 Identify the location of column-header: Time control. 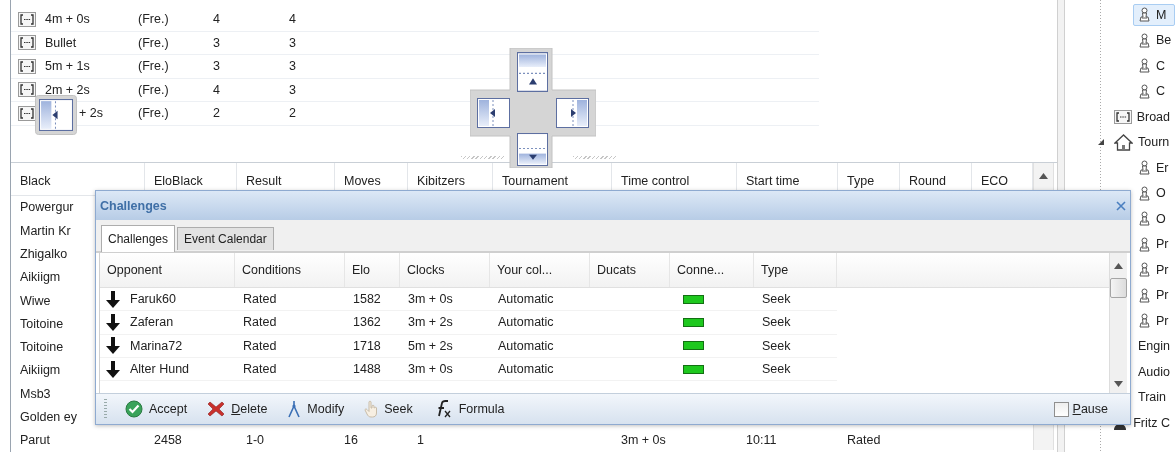
(655, 180).